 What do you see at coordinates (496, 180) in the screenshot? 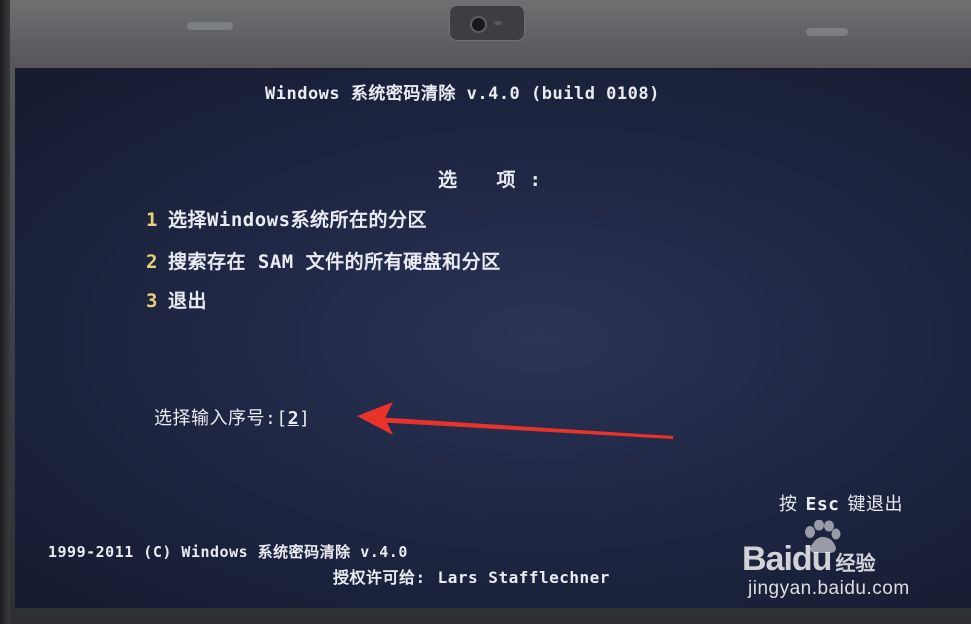
I see `options-heading: 选 项:` at bounding box center [496, 180].